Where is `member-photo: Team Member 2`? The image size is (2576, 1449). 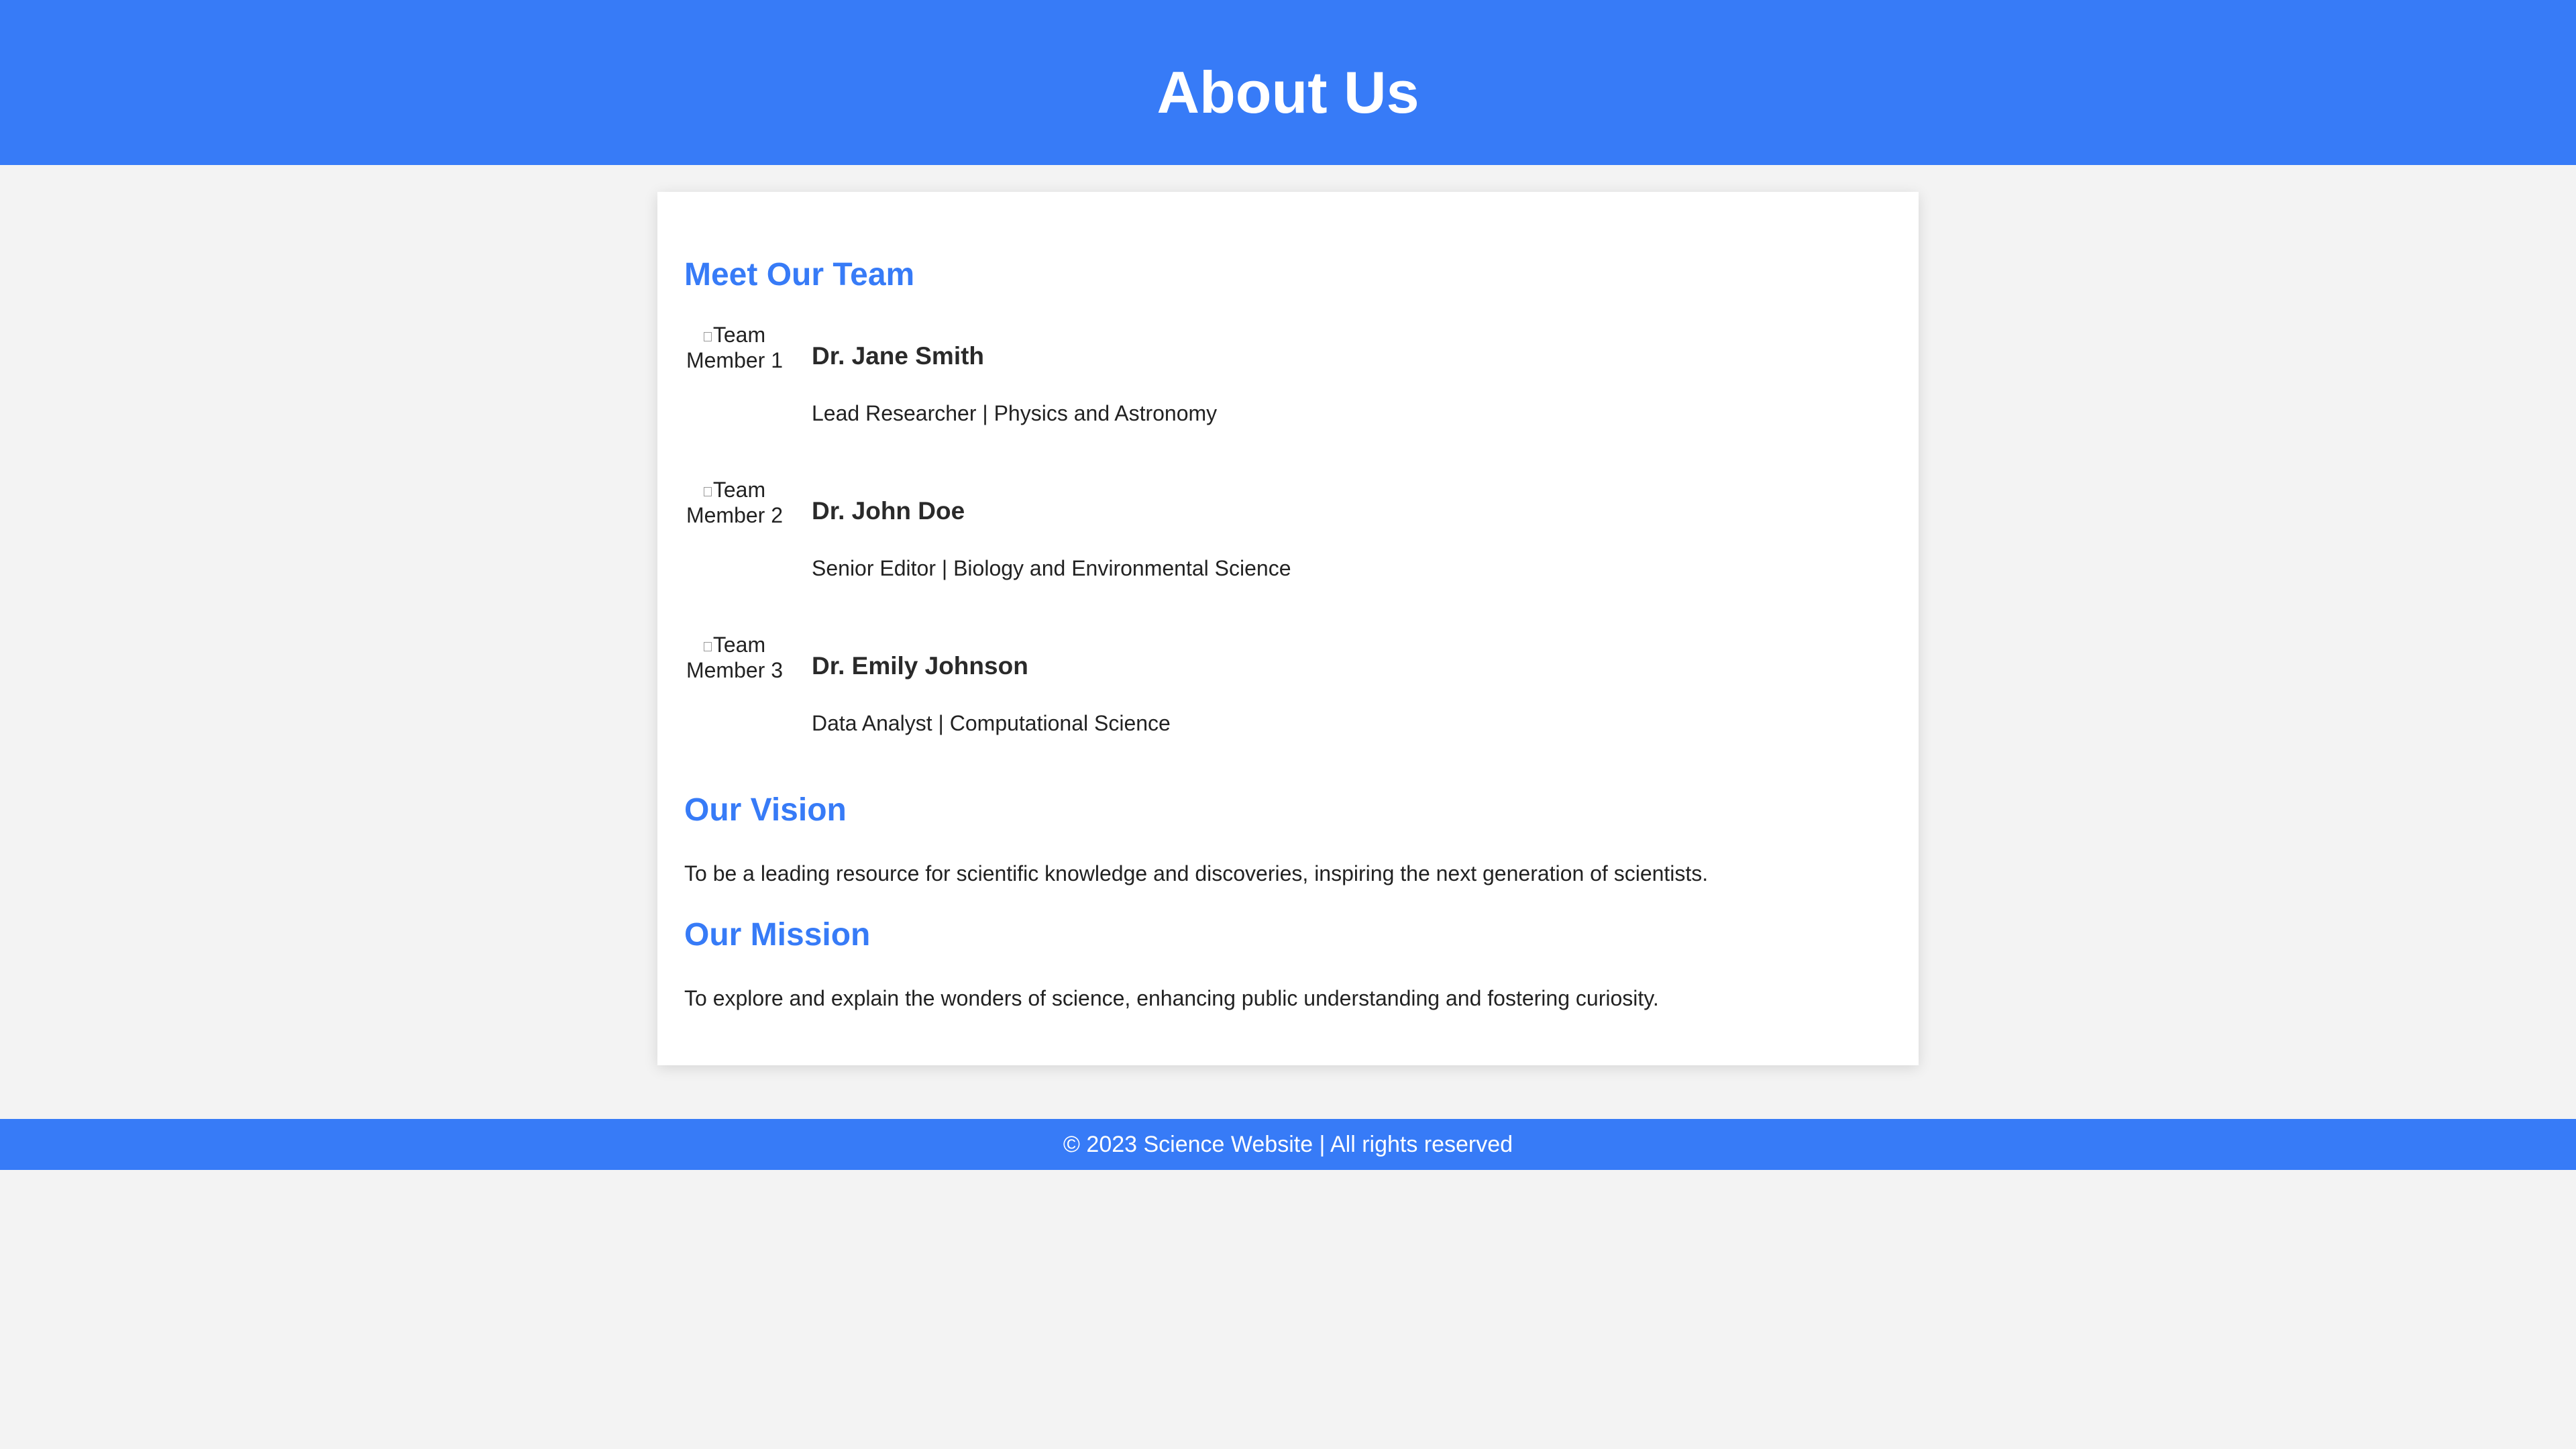
member-photo: Team Member 2 is located at coordinates (734, 527).